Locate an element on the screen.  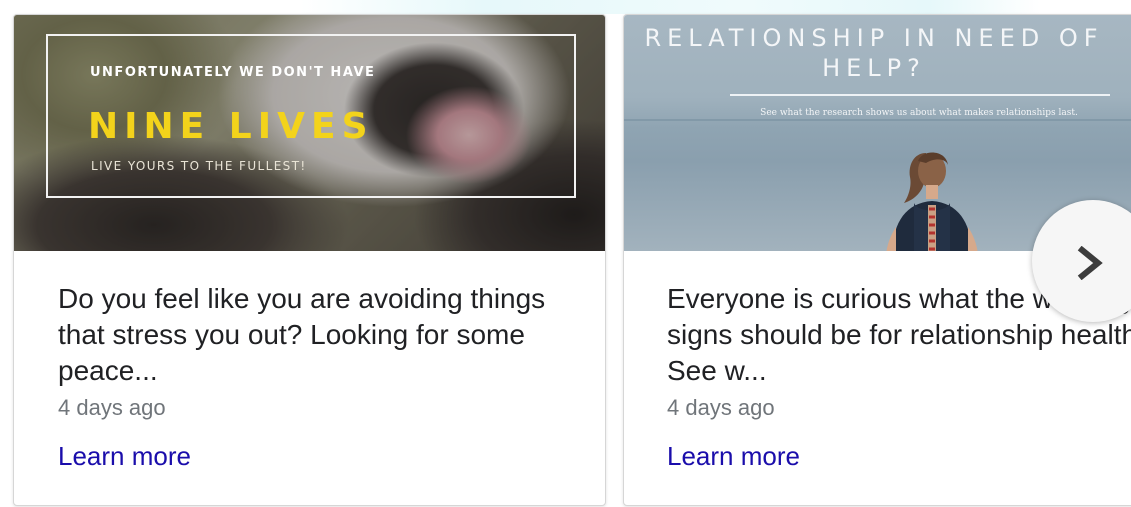
image-kicker: UNFORTUNATELY WE DON'T HAVE is located at coordinates (233, 72).